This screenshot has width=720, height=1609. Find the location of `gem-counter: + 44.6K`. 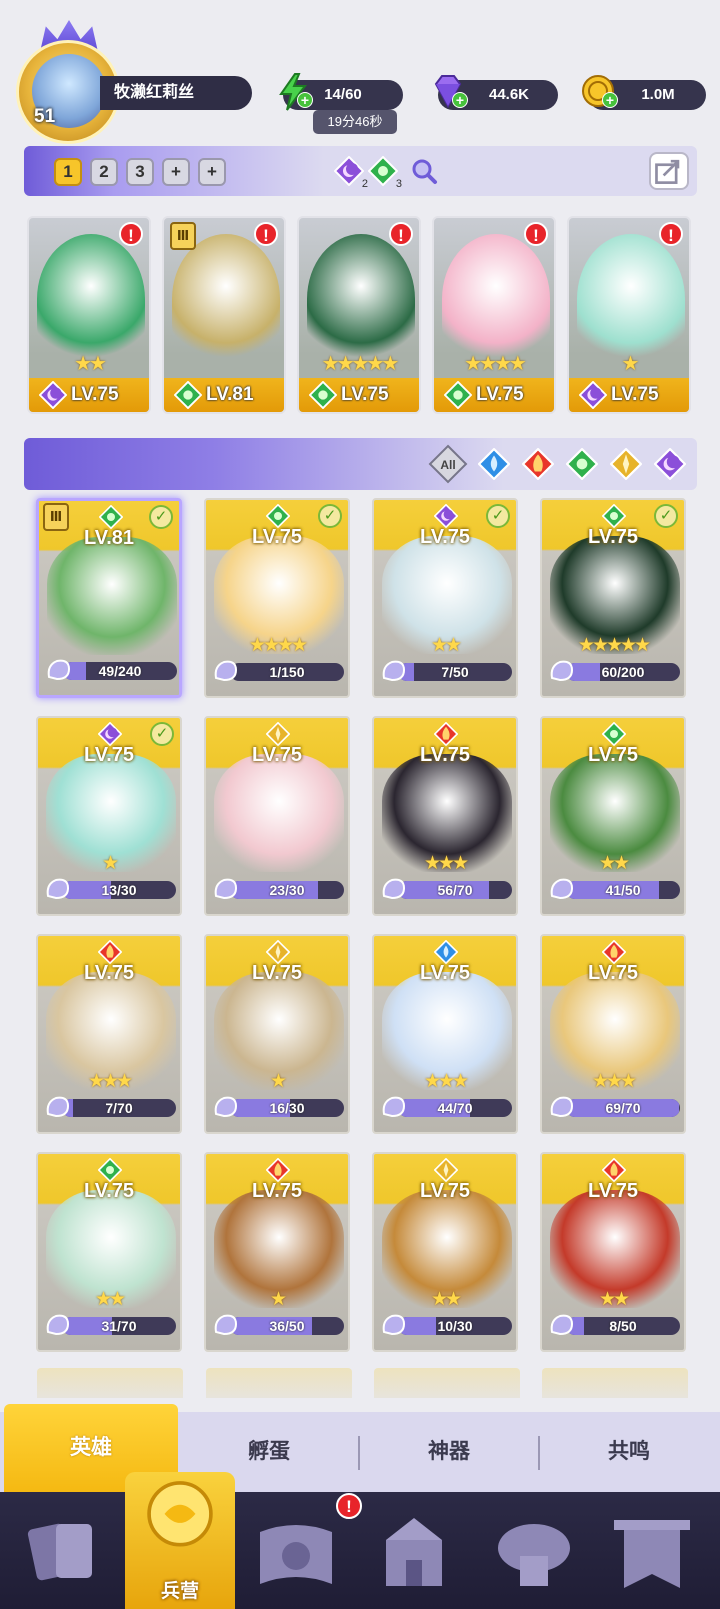

gem-counter: + 44.6K is located at coordinates (496, 92).